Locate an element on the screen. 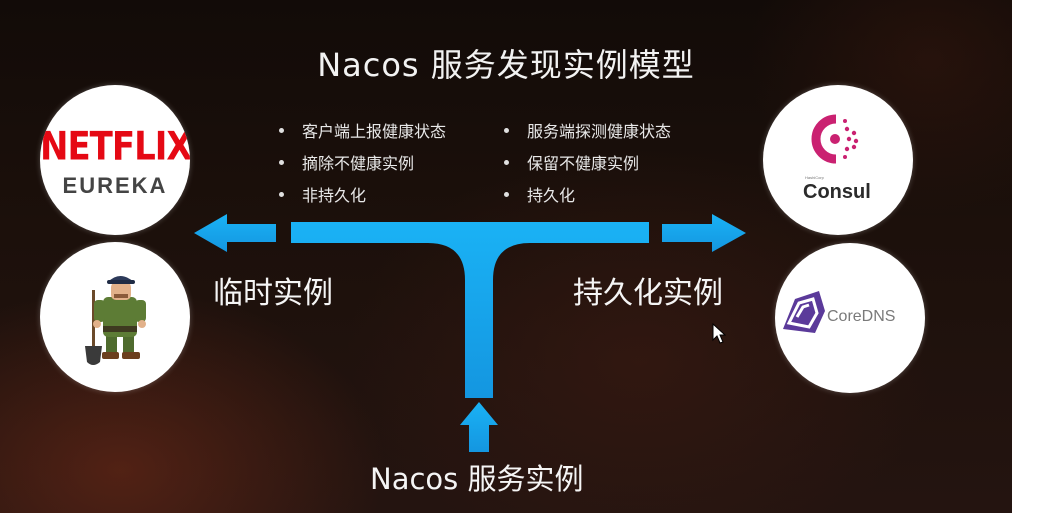 The image size is (1053, 513). persistent-instance-label: 持久化实例 is located at coordinates (648, 293).